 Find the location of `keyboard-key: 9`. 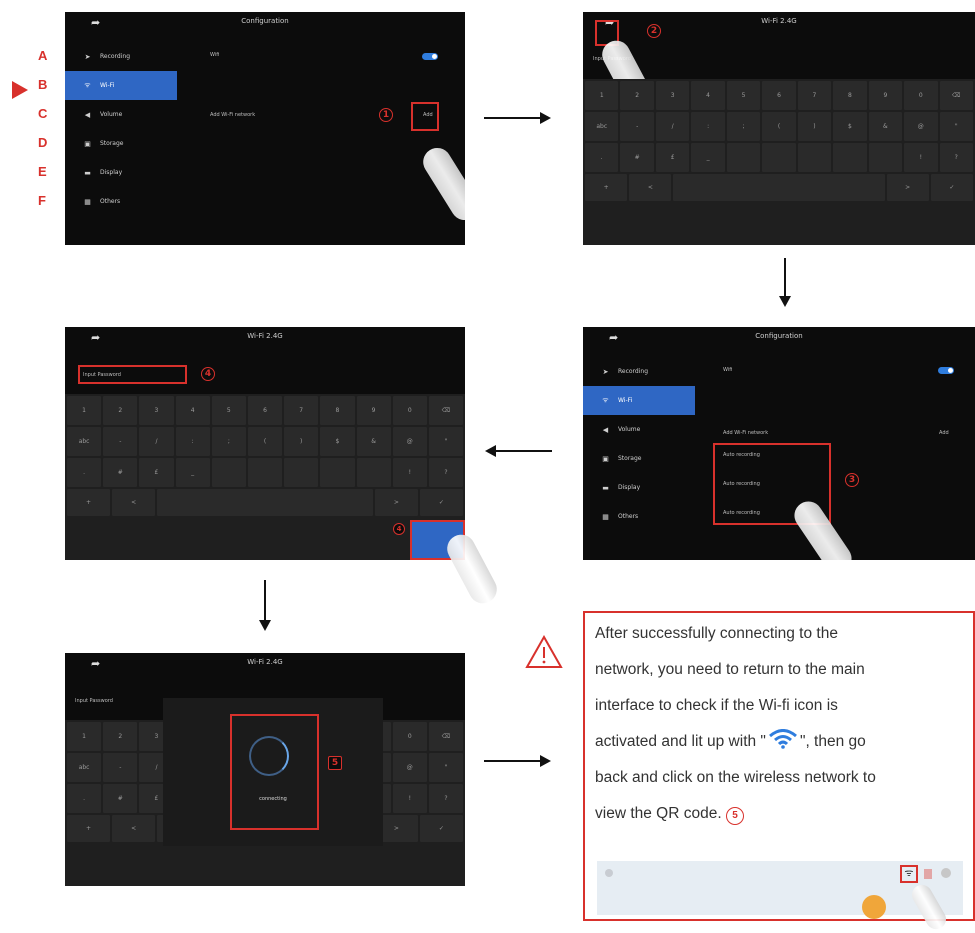

keyboard-key: 9 is located at coordinates (885, 95).